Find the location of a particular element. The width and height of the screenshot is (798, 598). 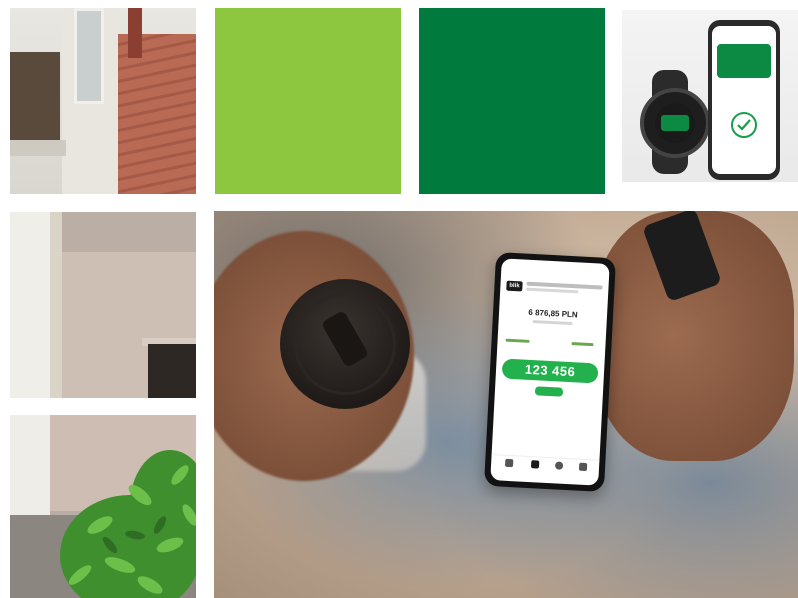

dark-green-tile is located at coordinates (512, 101).